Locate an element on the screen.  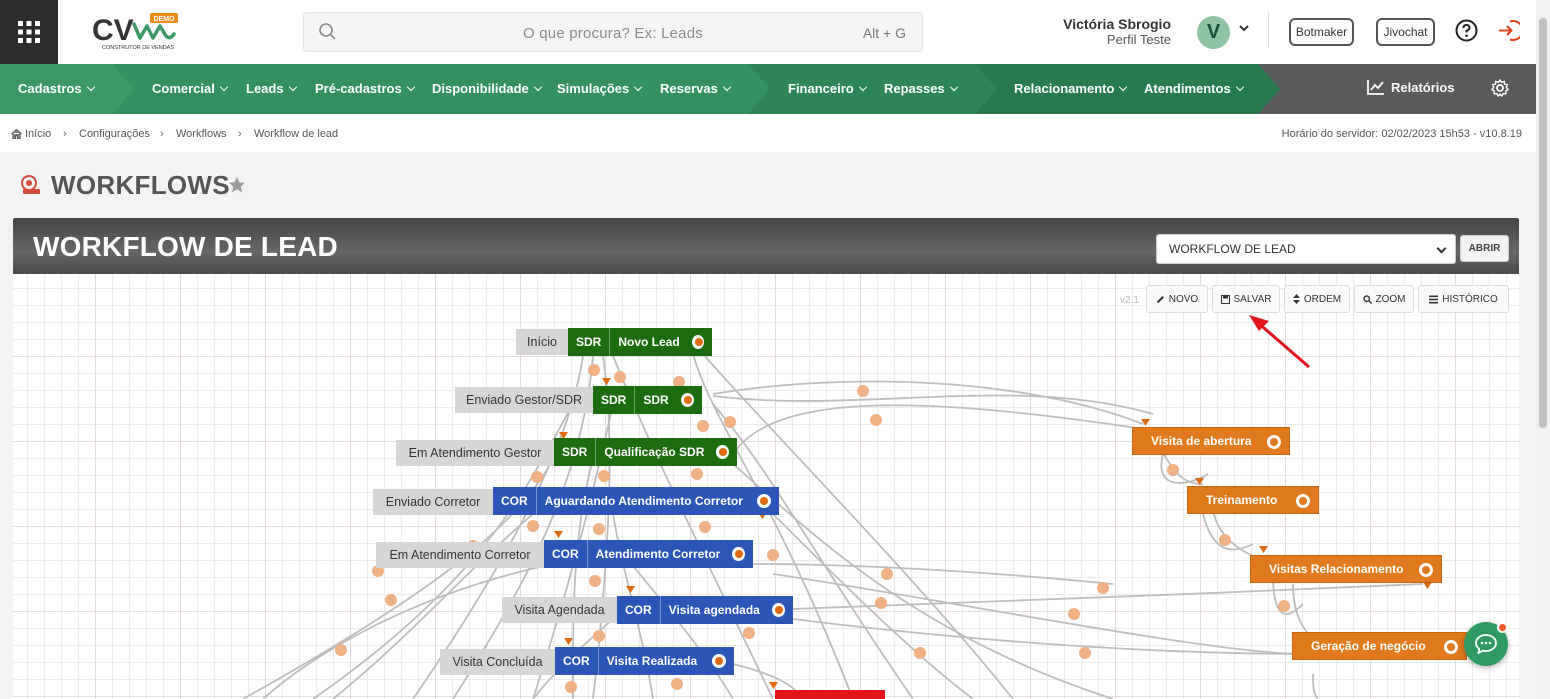
sort-icon is located at coordinates (1296, 299).